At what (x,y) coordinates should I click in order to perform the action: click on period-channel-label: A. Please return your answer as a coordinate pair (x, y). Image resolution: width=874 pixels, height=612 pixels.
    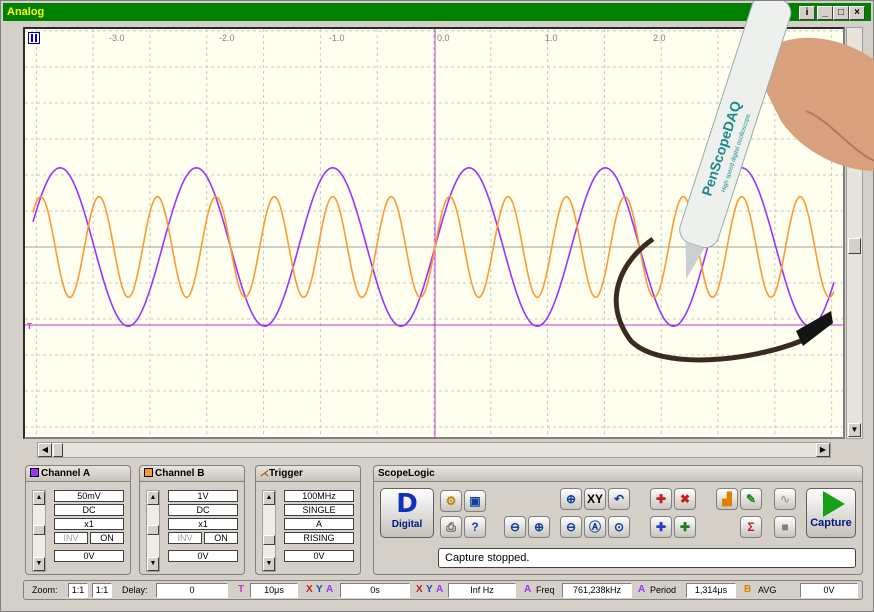
    Looking at the image, I should click on (642, 589).